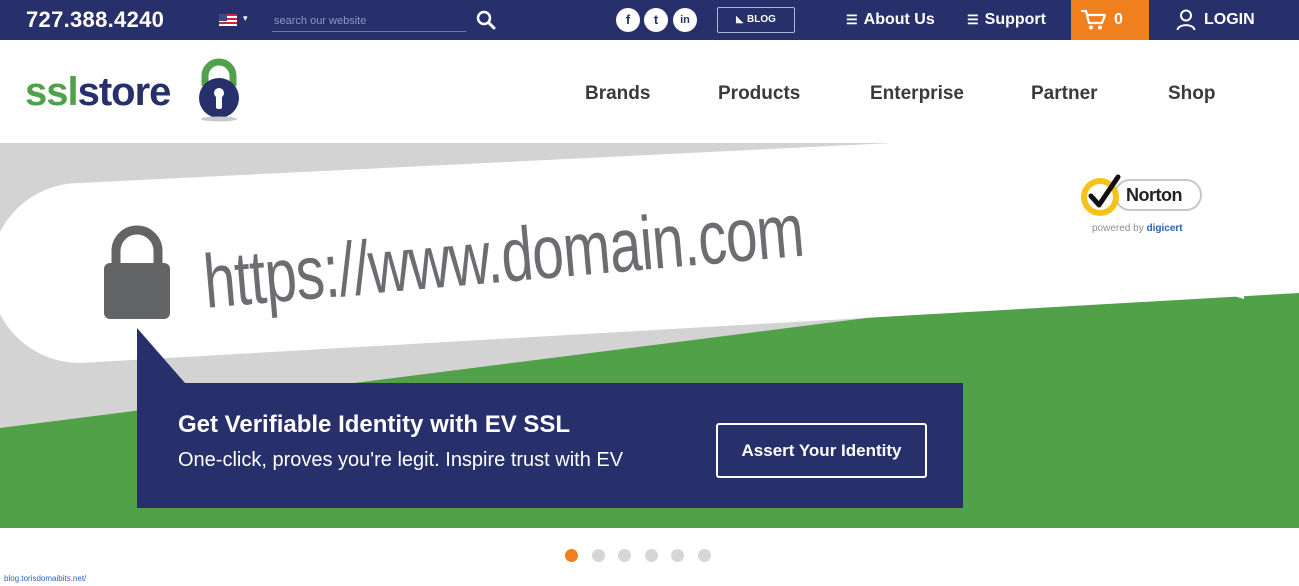 The image size is (1299, 586). I want to click on chevron-down-icon: ▾, so click(245, 18).